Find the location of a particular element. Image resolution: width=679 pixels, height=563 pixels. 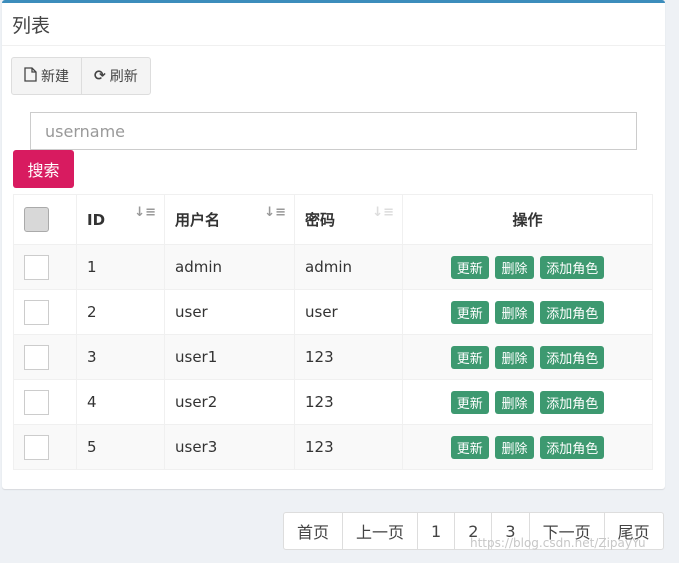

header-actions: 操作 is located at coordinates (527, 219).